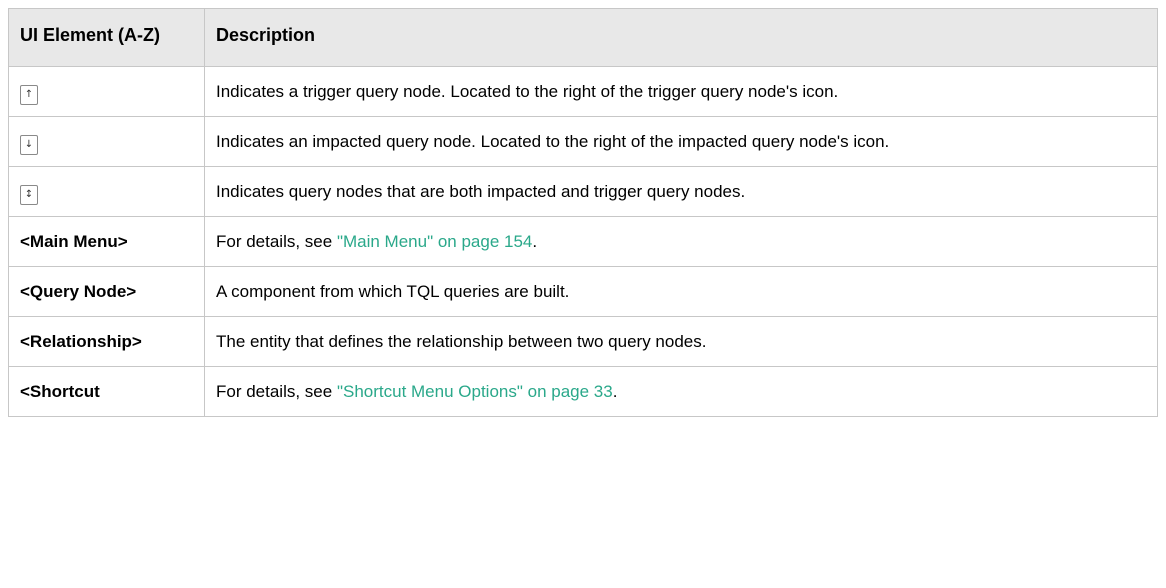 This screenshot has height=588, width=1166. What do you see at coordinates (29, 145) in the screenshot?
I see `impacted-arrow-down-icon: ↓` at bounding box center [29, 145].